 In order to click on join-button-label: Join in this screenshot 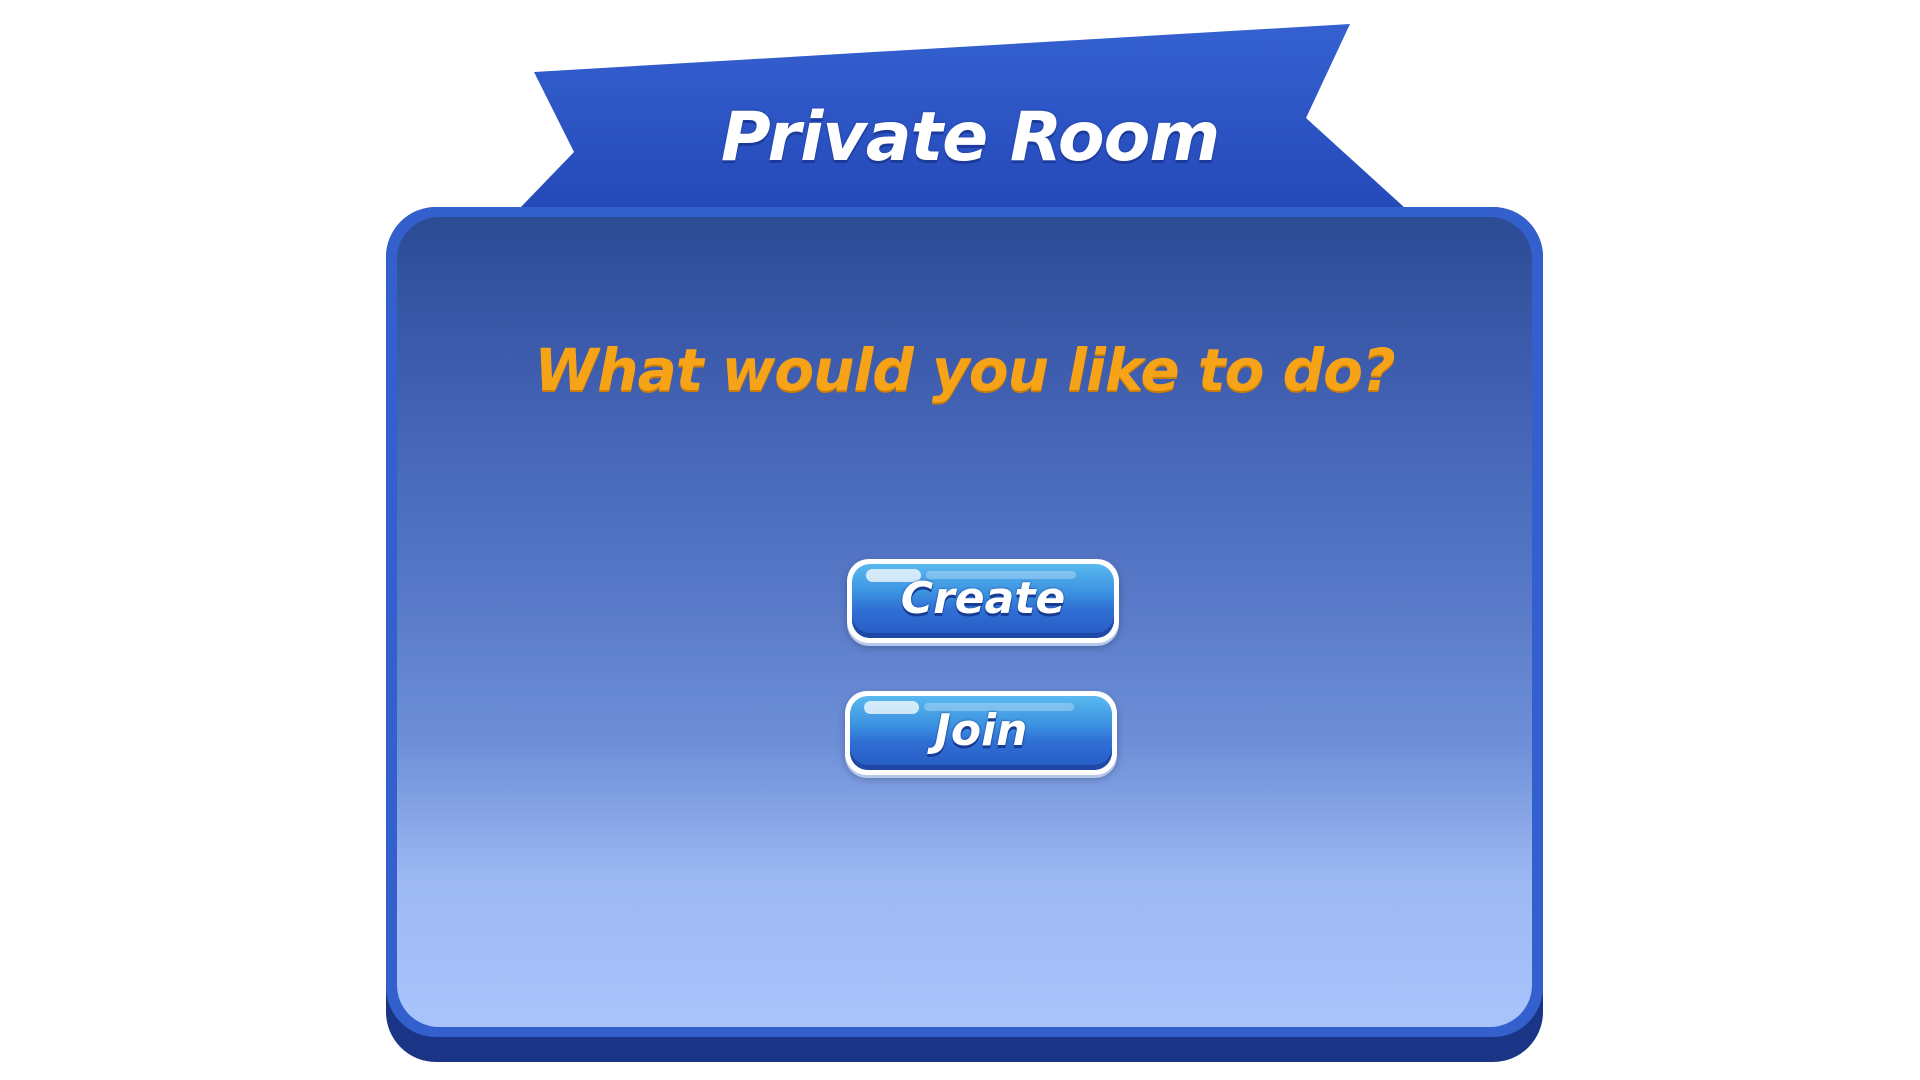, I will do `click(981, 730)`.